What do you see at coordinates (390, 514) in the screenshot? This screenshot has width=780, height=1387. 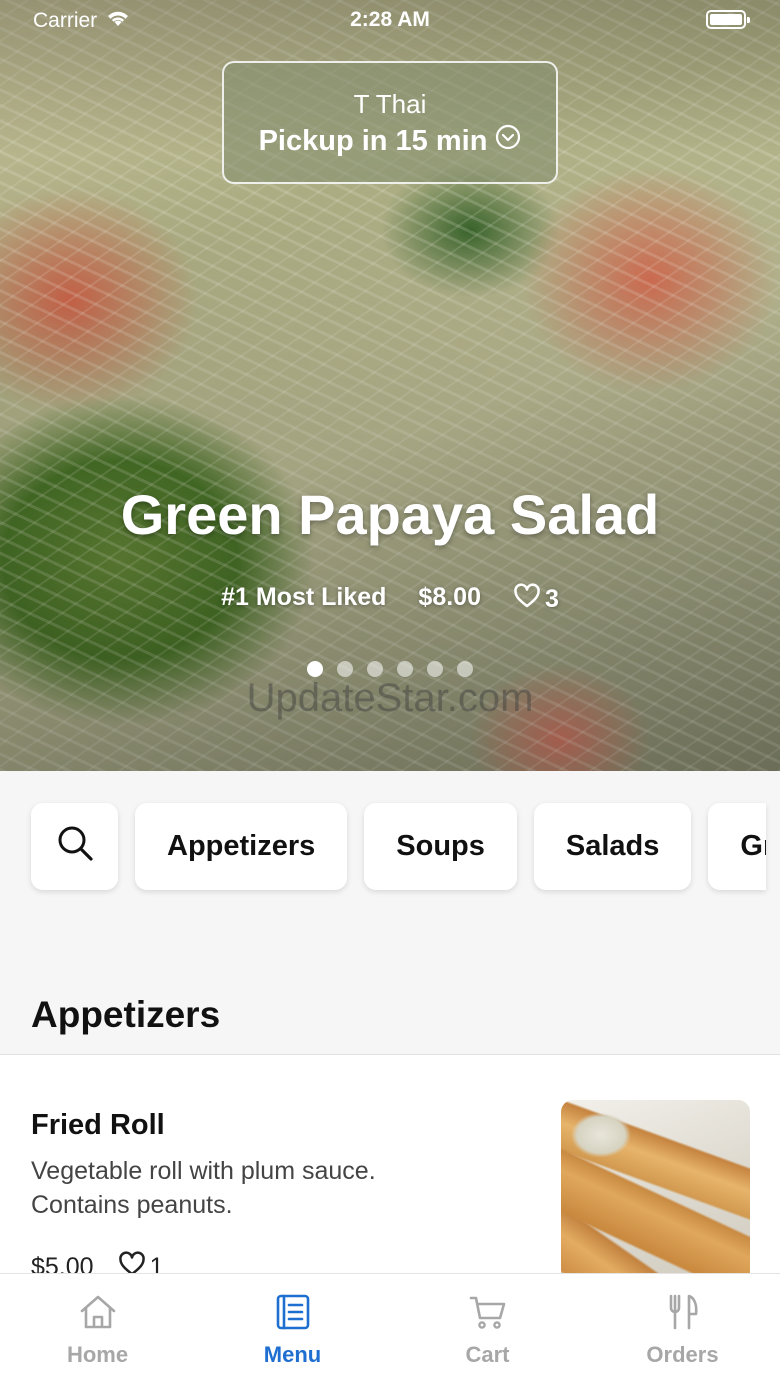 I see `featured-dish-title: Green Papaya Salad` at bounding box center [390, 514].